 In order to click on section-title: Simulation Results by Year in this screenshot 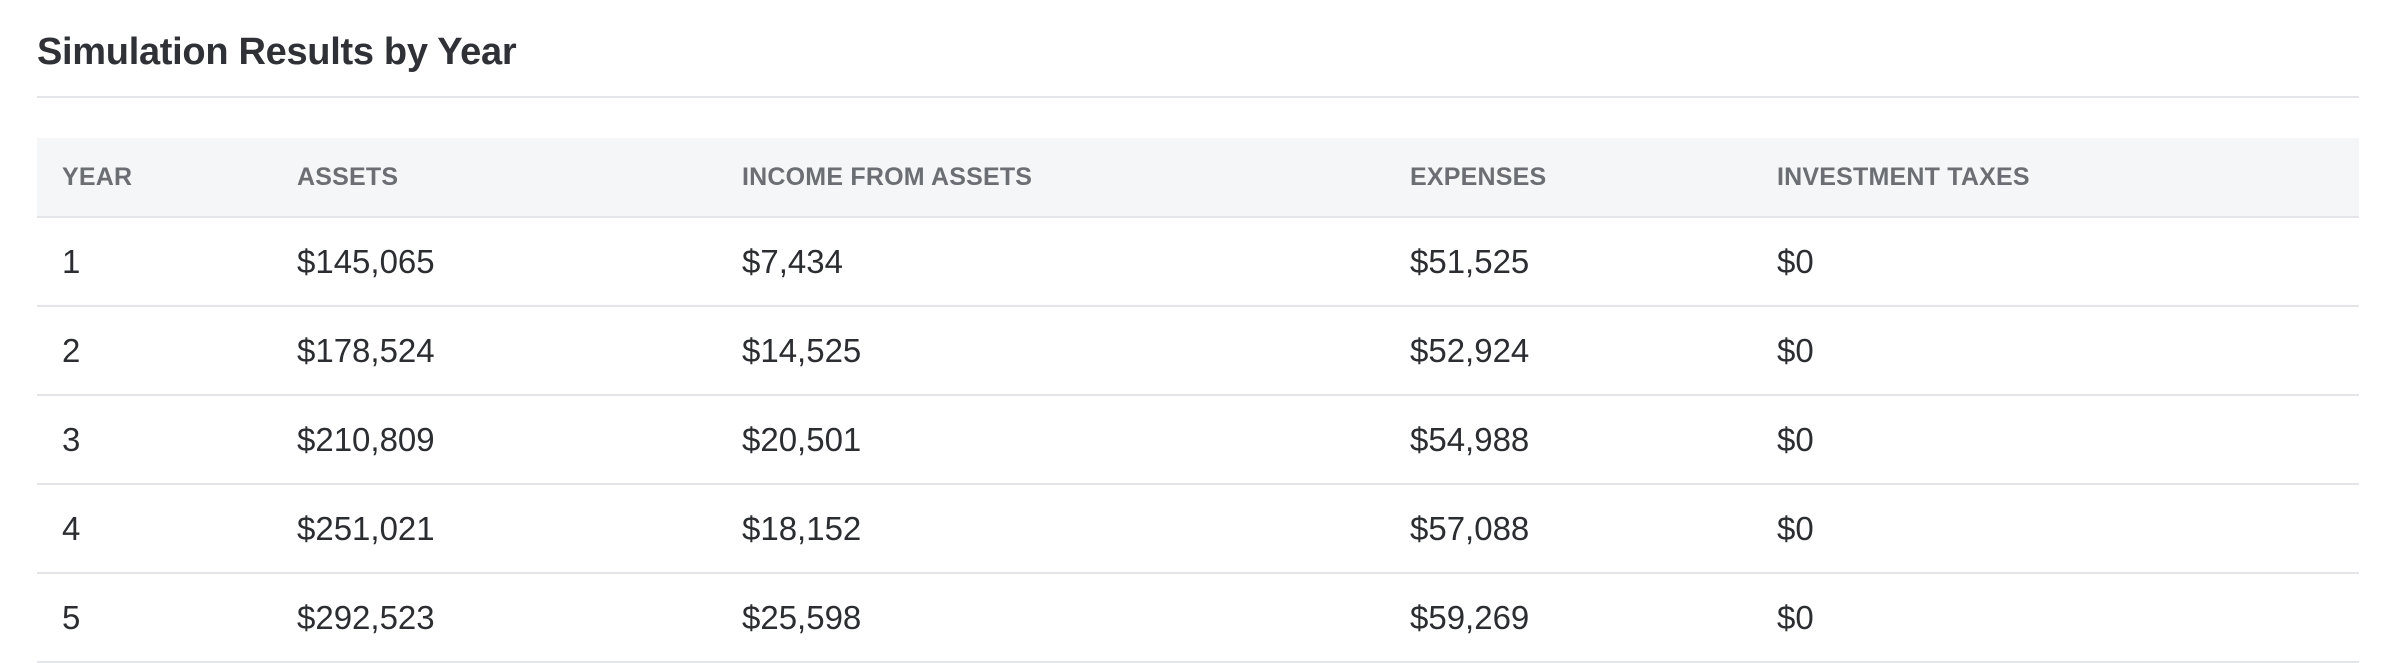, I will do `click(277, 52)`.